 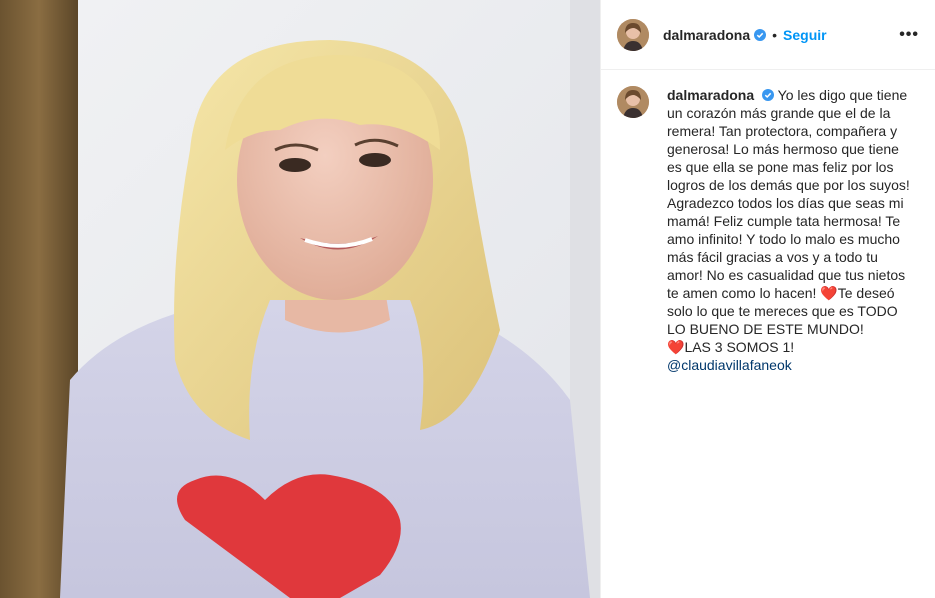 What do you see at coordinates (739, 347) in the screenshot?
I see `caption-part-3: LAS 3 SOMOS 1!` at bounding box center [739, 347].